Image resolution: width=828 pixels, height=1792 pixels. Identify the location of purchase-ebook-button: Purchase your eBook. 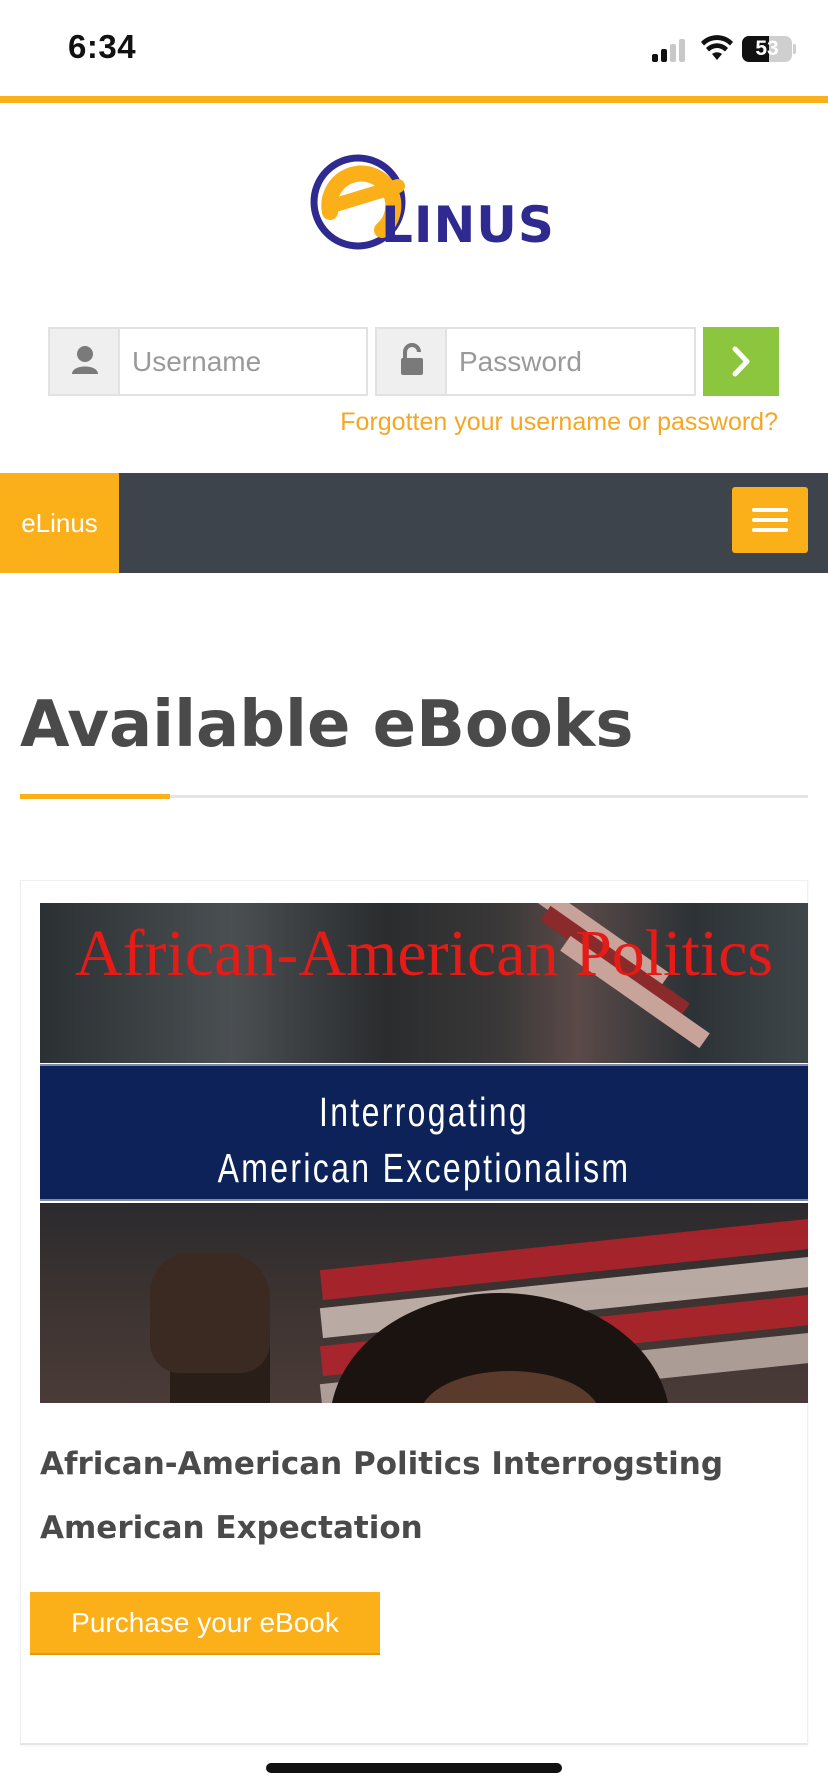
(205, 1623).